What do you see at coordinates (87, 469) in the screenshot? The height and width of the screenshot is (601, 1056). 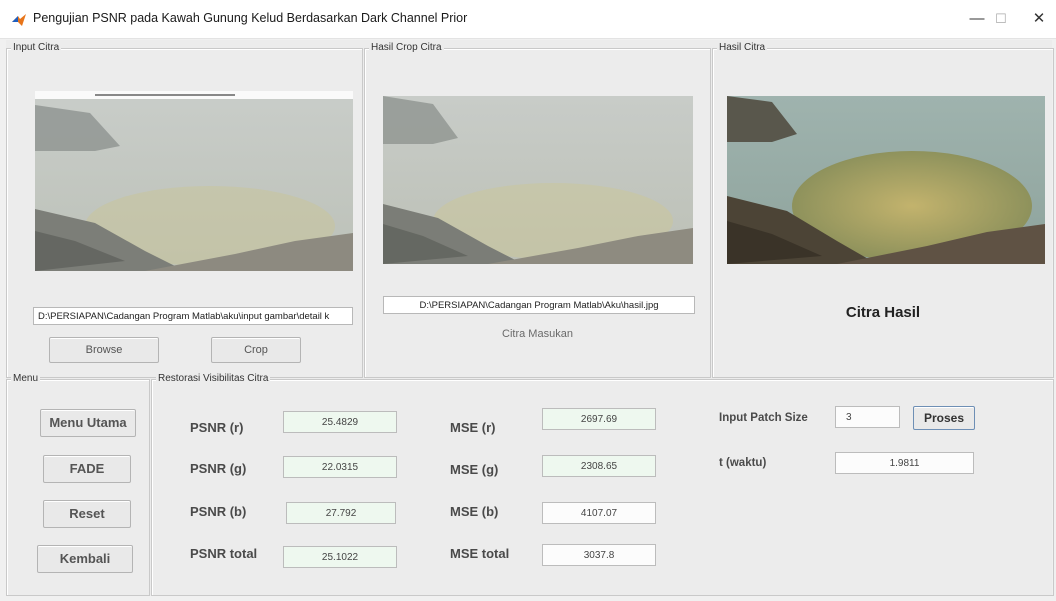 I see `fade-button: FADE` at bounding box center [87, 469].